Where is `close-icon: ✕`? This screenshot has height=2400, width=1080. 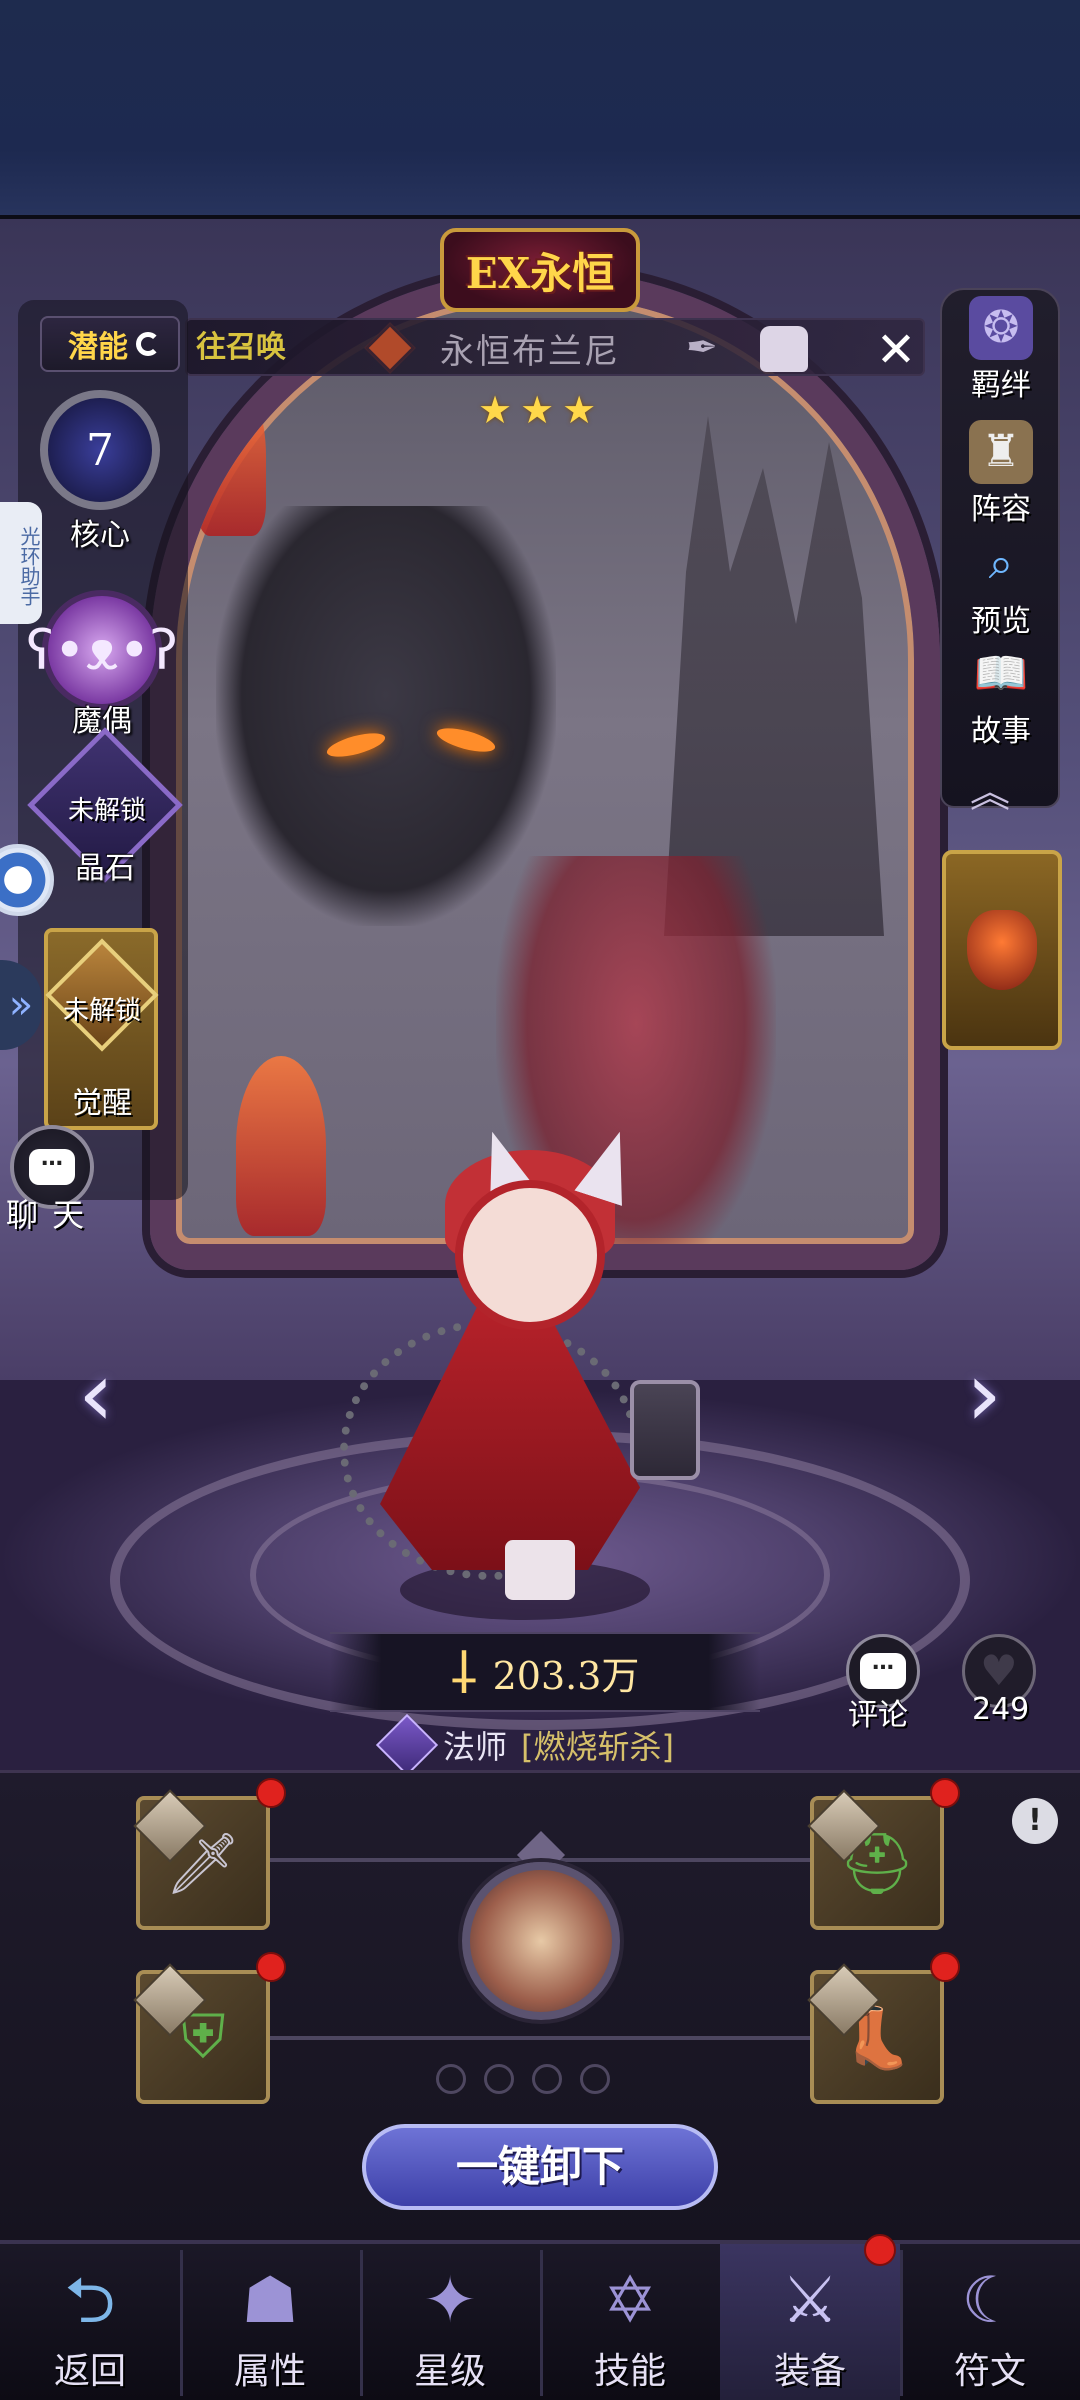 close-icon: ✕ is located at coordinates (896, 350).